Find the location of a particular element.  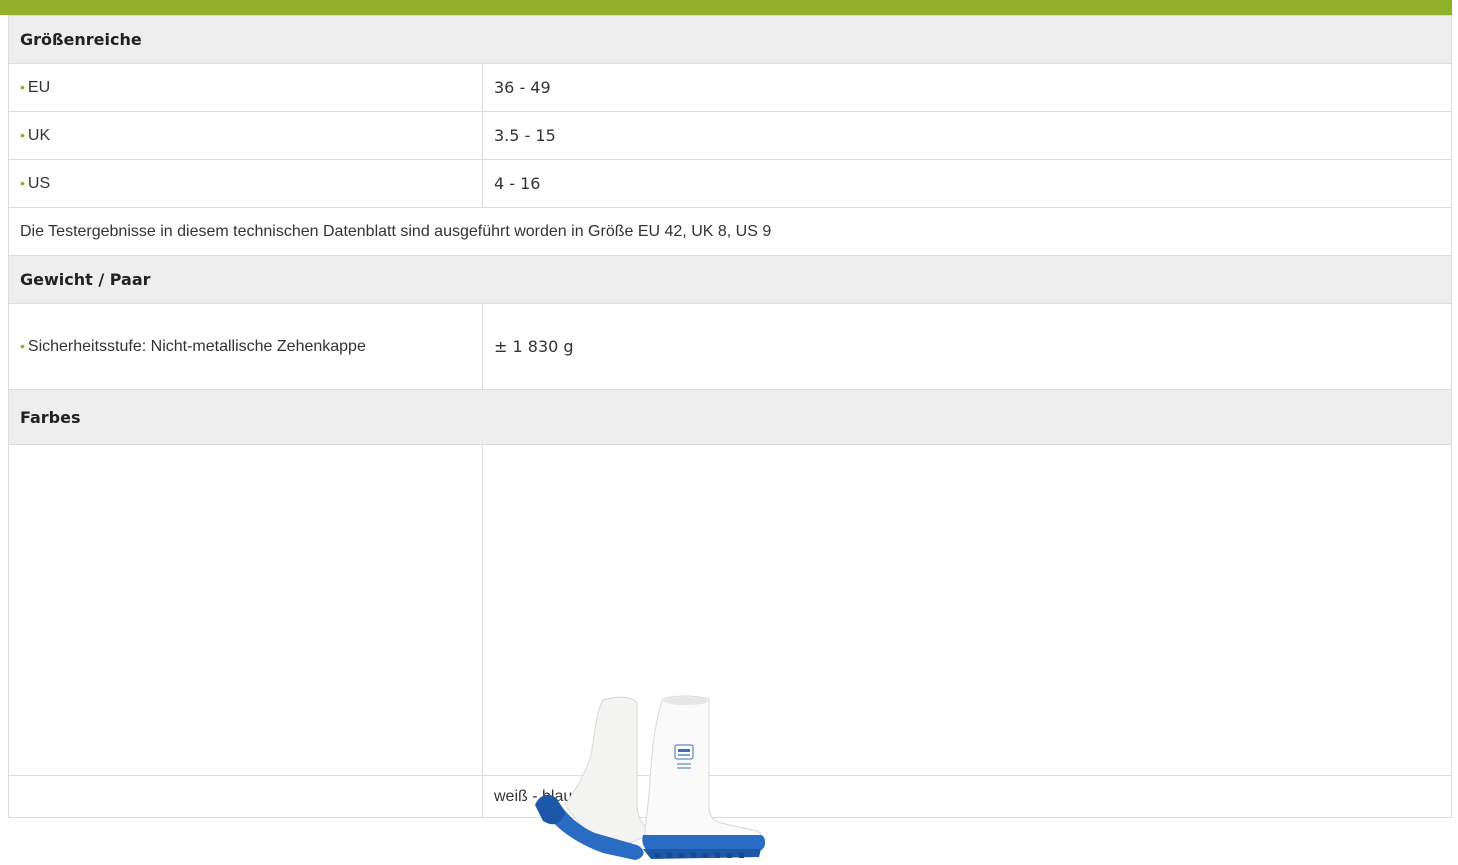

size-value: 4 - 16 is located at coordinates (517, 183).